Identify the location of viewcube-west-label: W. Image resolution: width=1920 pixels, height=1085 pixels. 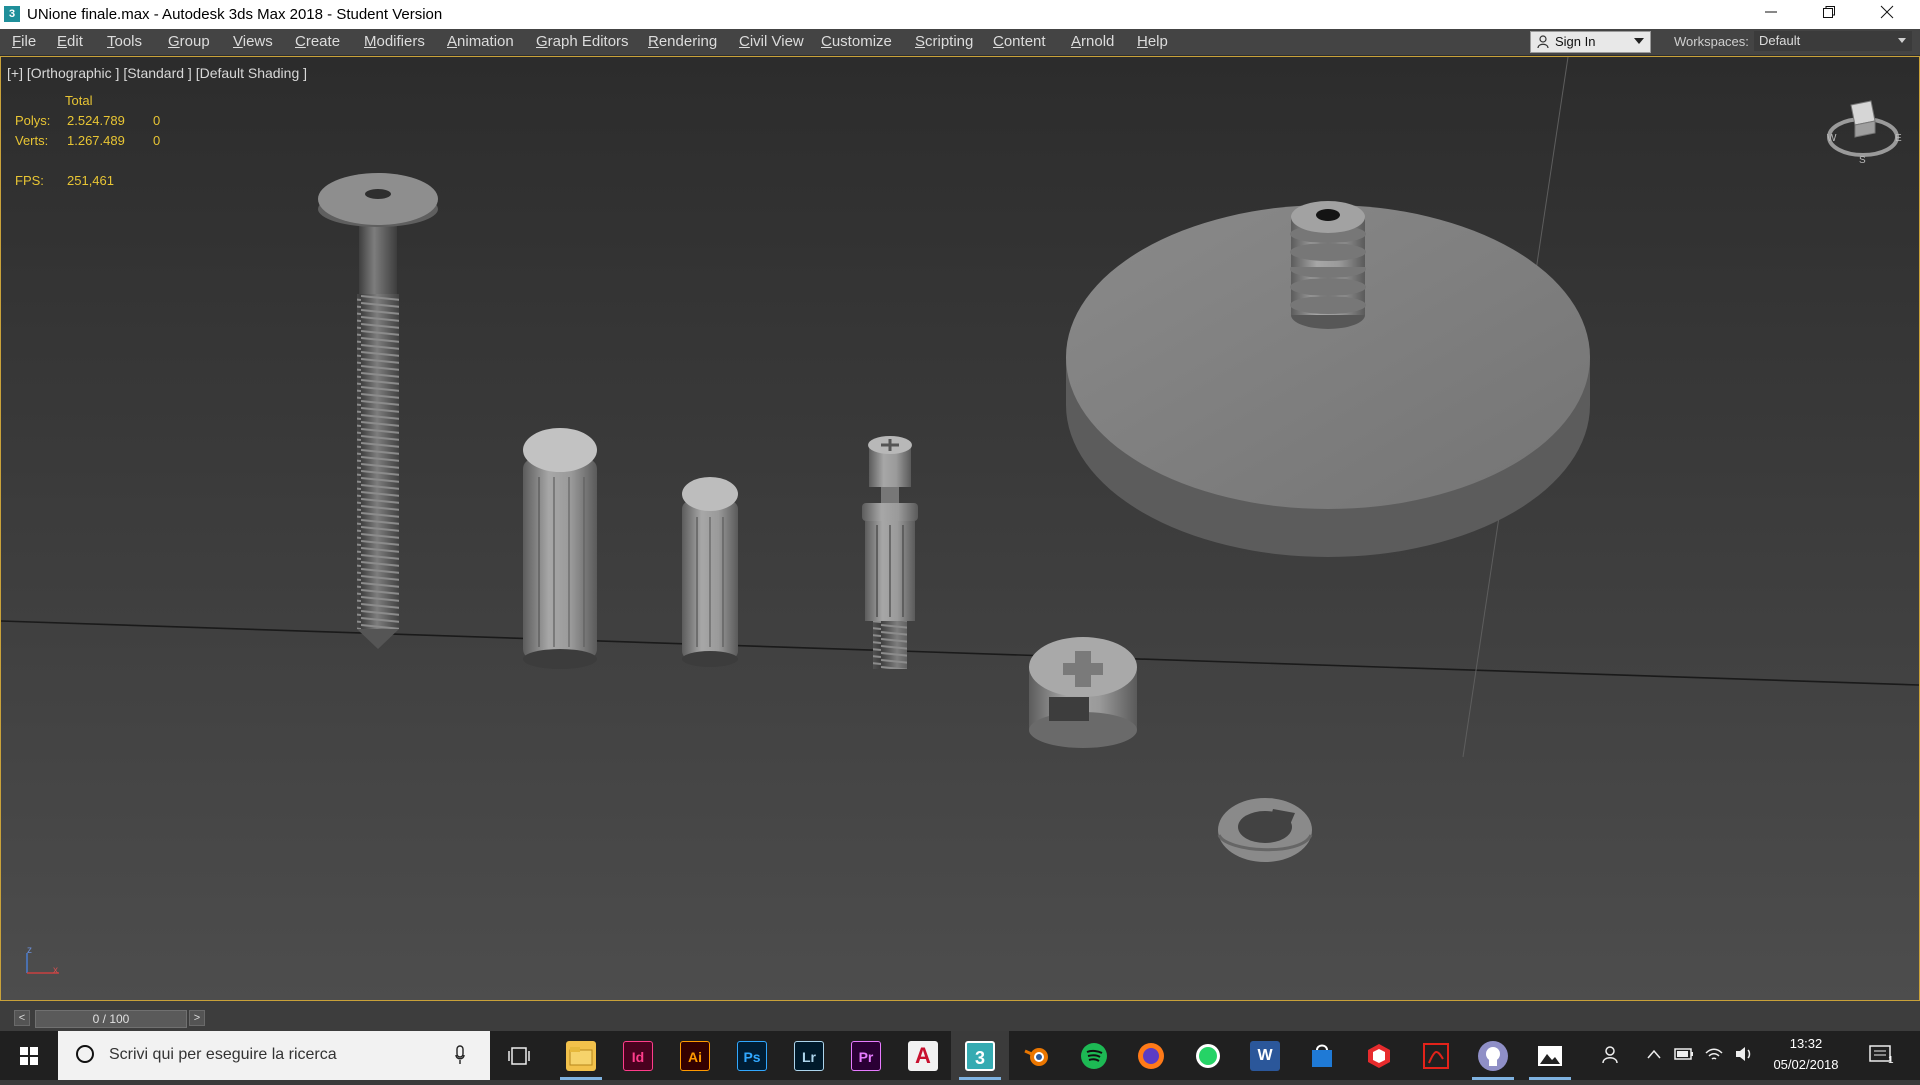
(1832, 138).